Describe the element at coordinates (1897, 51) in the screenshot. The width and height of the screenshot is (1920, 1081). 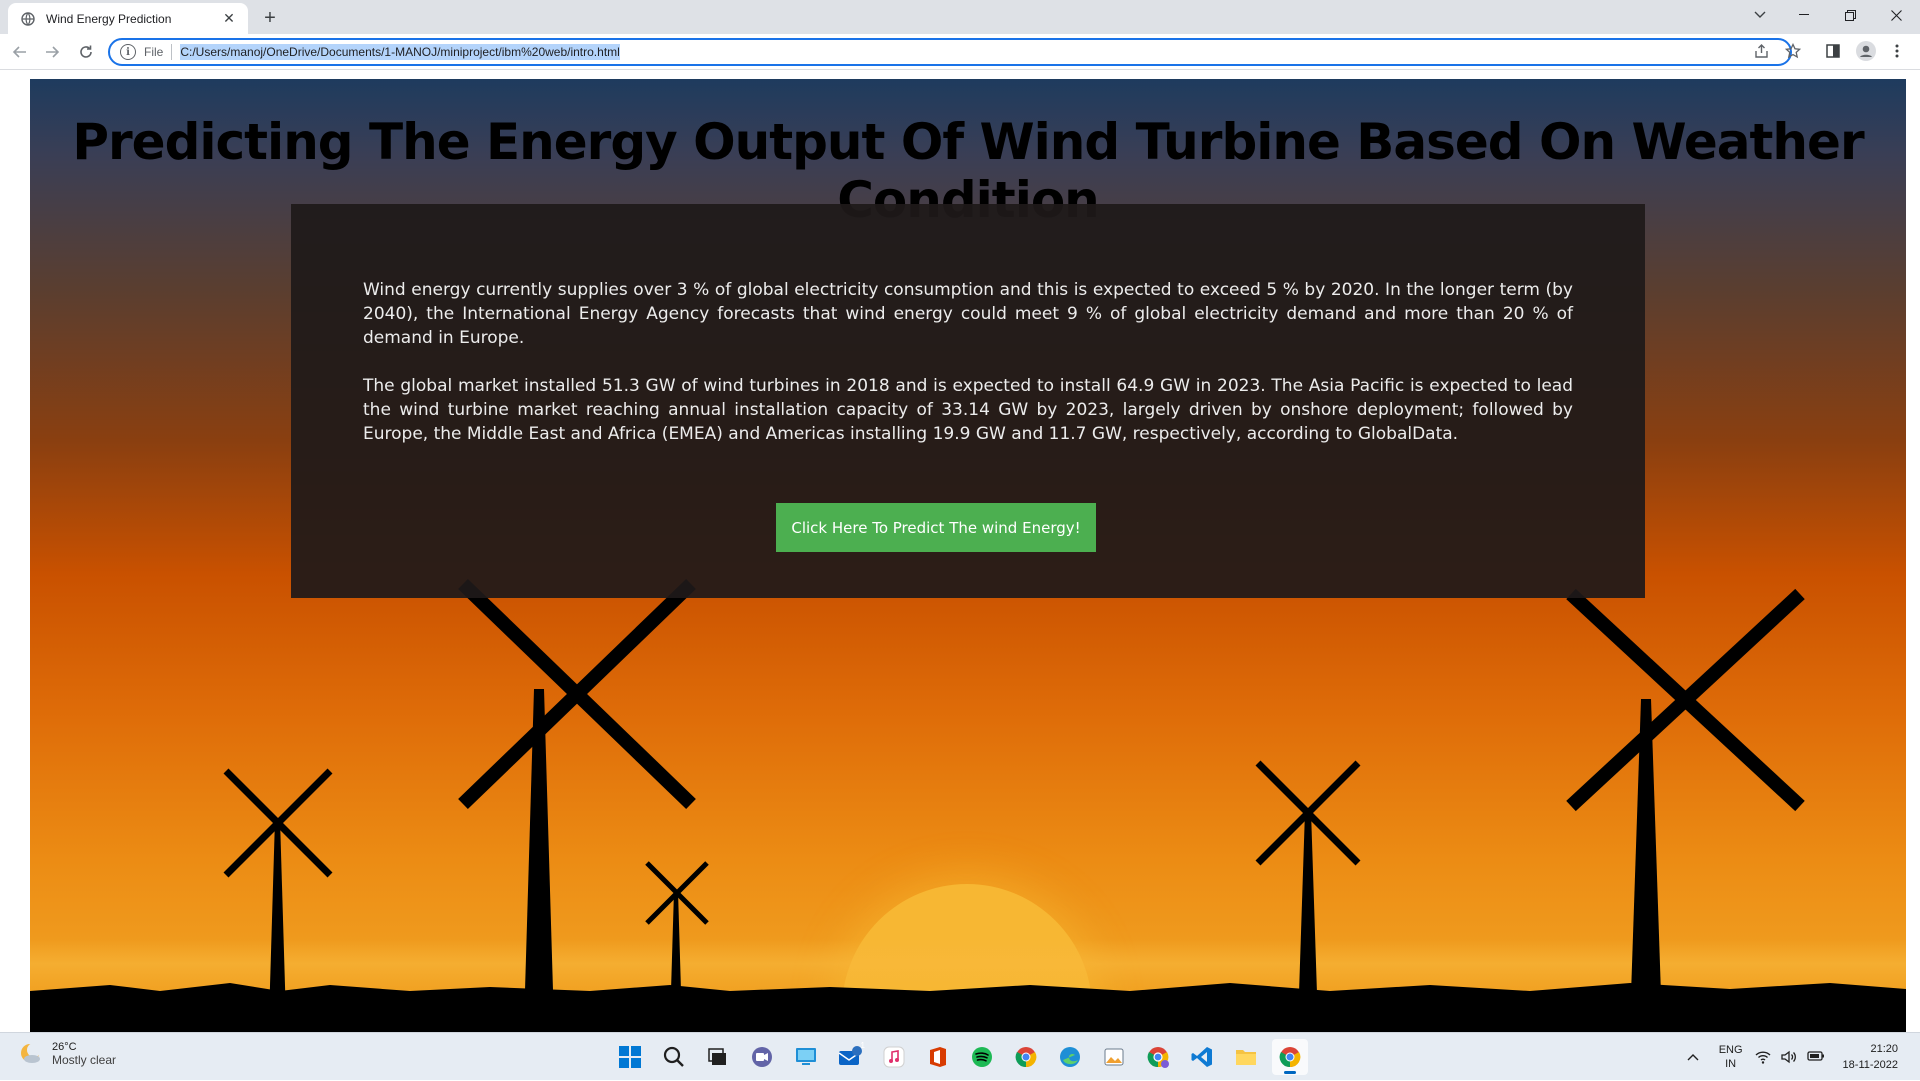
I see `more-options-icon` at that location.